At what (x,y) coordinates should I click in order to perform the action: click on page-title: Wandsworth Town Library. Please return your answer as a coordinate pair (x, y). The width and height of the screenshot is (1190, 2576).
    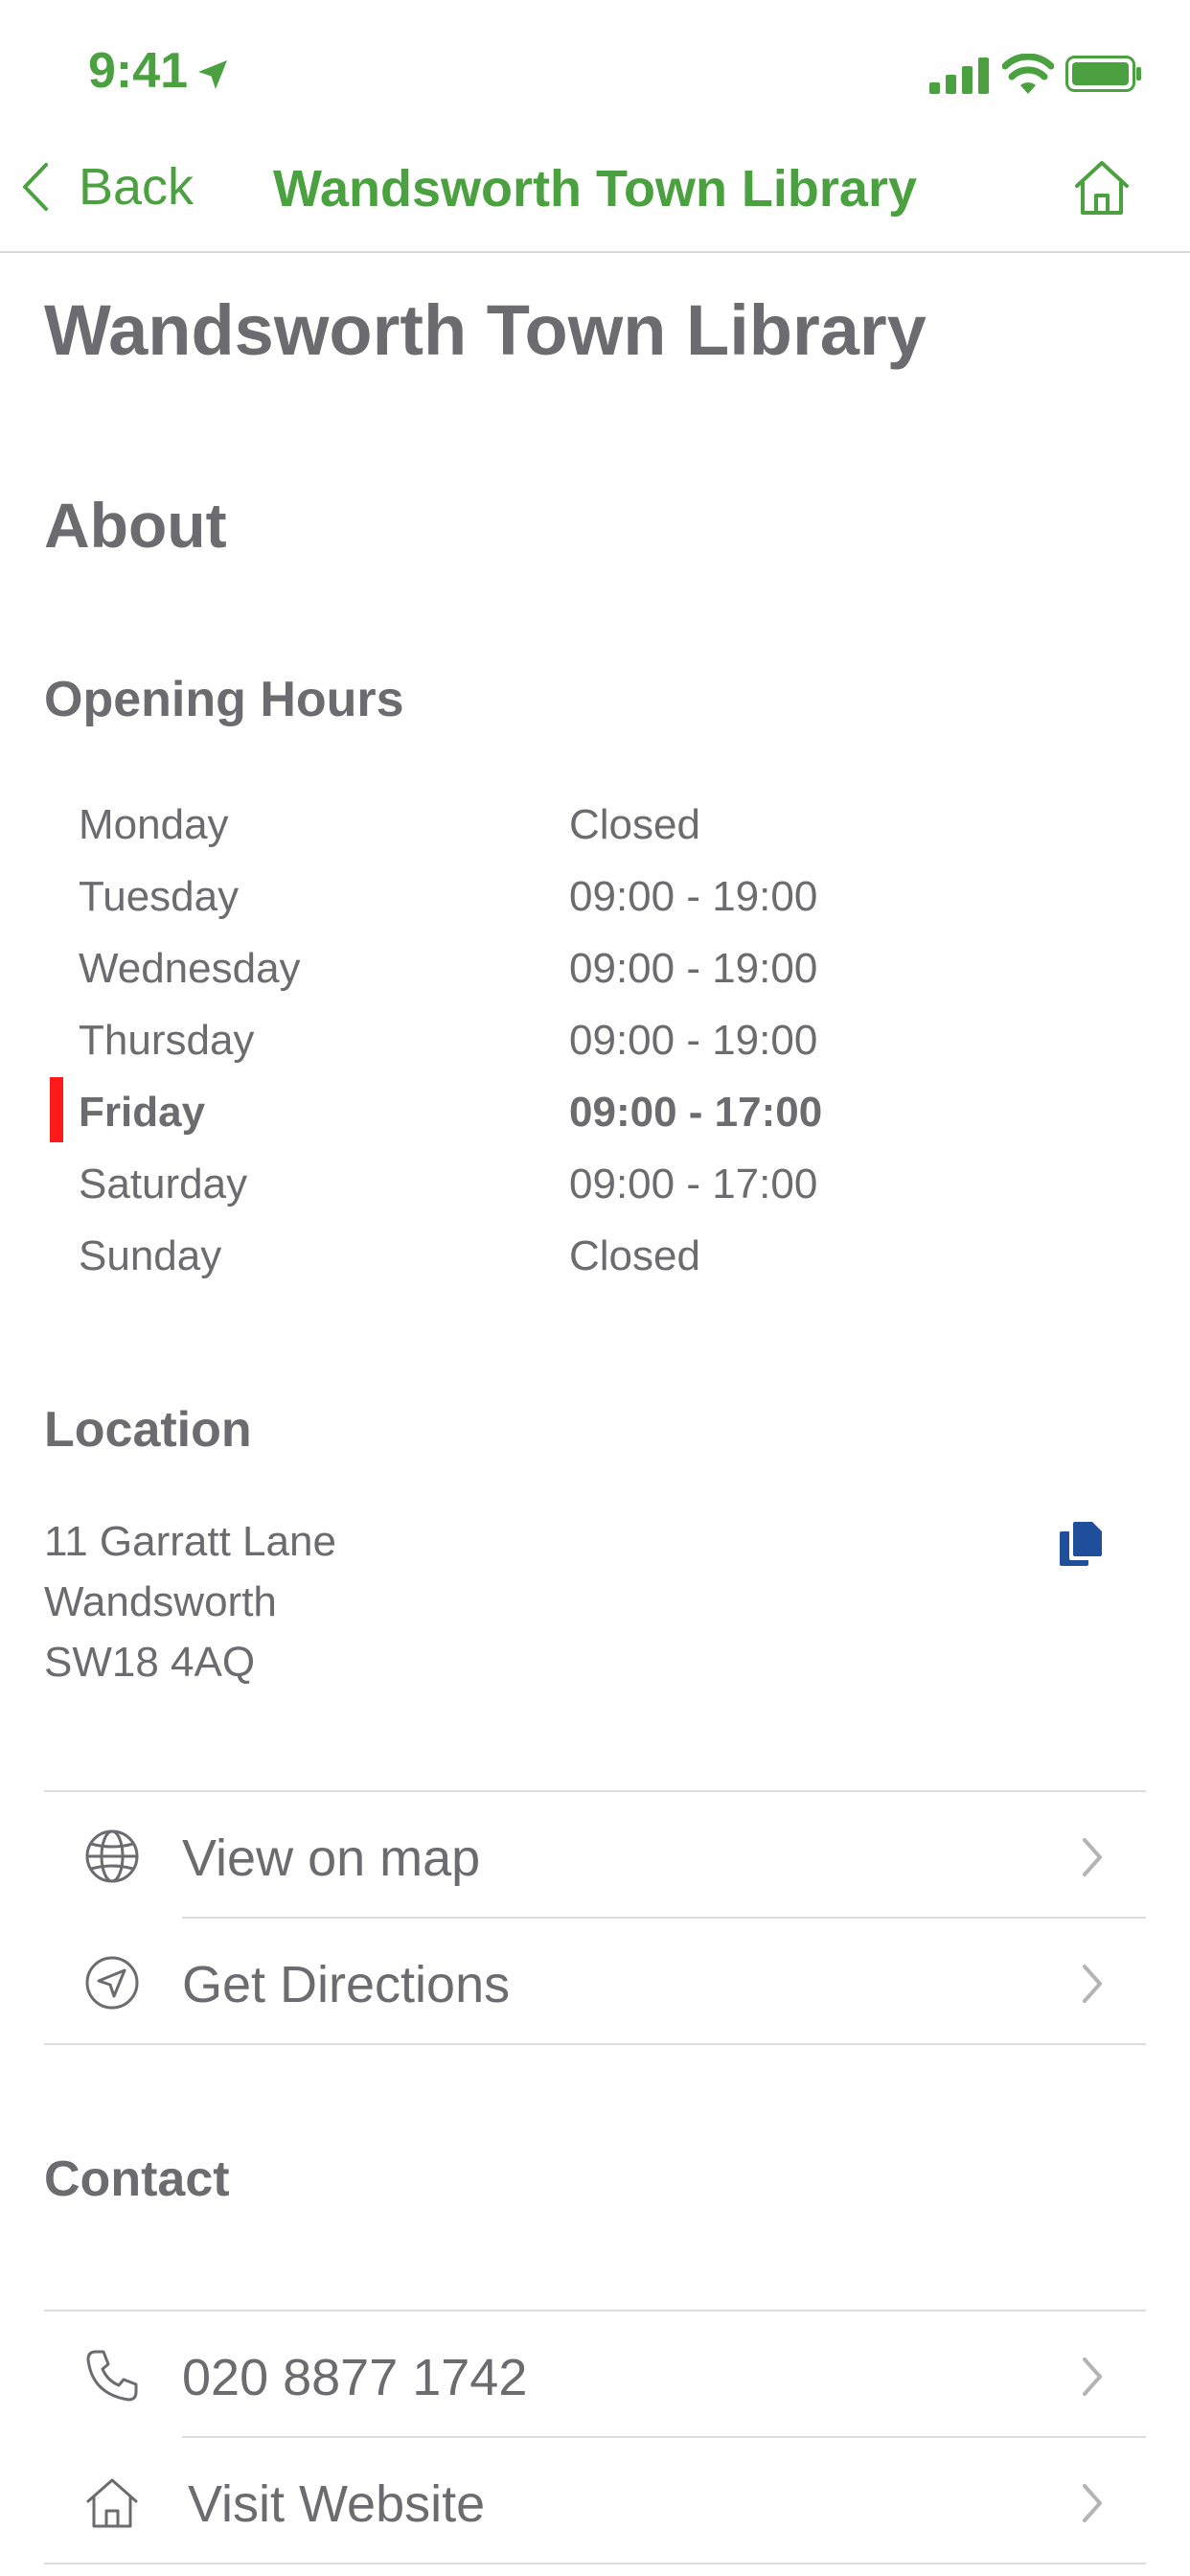
    Looking at the image, I should click on (486, 330).